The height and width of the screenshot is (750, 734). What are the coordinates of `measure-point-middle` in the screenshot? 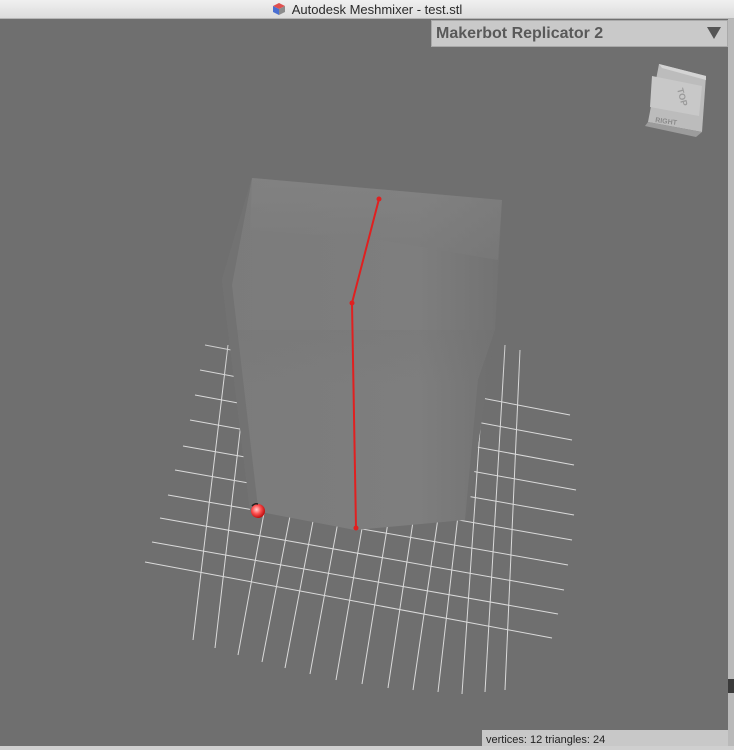 It's located at (352, 303).